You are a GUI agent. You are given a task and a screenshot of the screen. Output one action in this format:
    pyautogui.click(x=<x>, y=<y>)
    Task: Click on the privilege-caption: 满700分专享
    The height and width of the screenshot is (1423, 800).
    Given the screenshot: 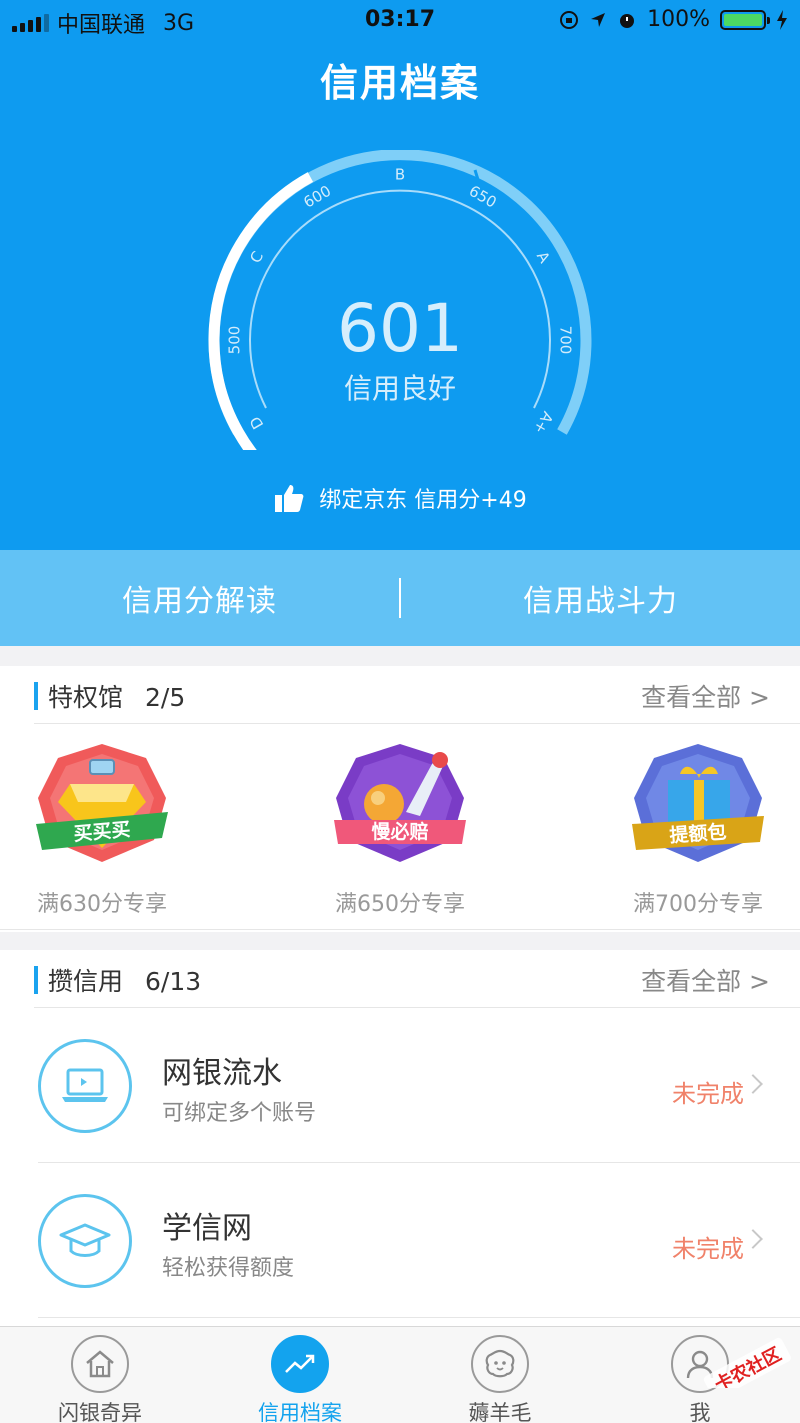 What is the action you would take?
    pyautogui.click(x=698, y=904)
    